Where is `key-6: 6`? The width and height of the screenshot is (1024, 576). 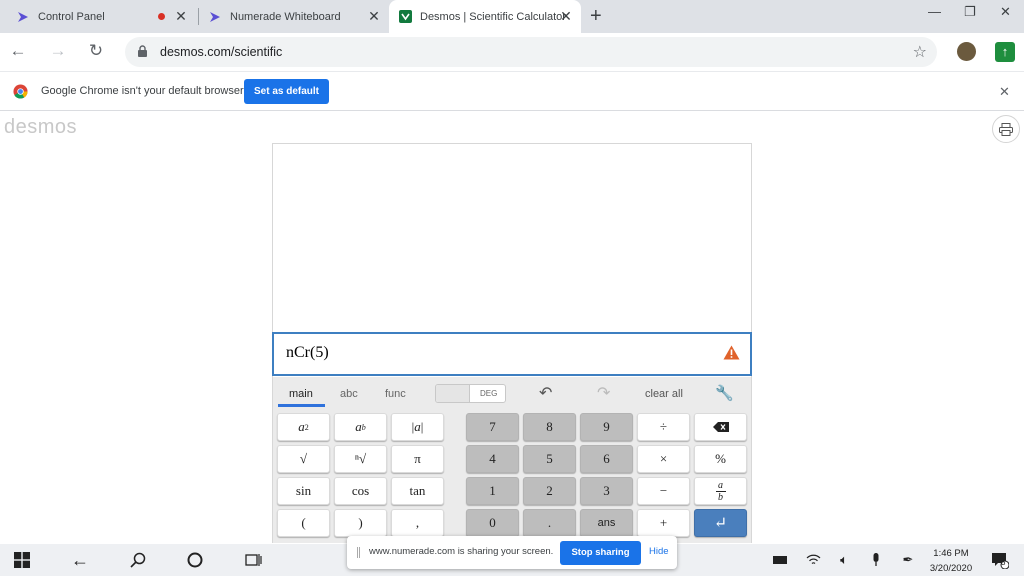
key-6: 6 is located at coordinates (606, 459).